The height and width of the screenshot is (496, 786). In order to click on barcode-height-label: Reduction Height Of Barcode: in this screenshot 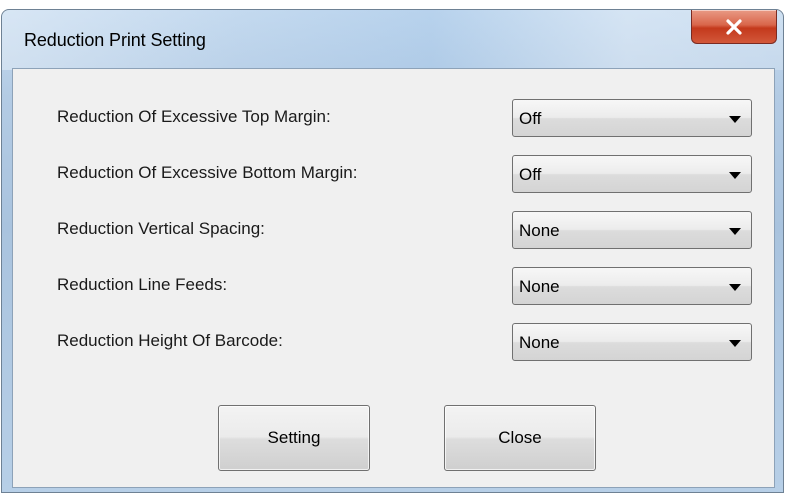, I will do `click(170, 340)`.